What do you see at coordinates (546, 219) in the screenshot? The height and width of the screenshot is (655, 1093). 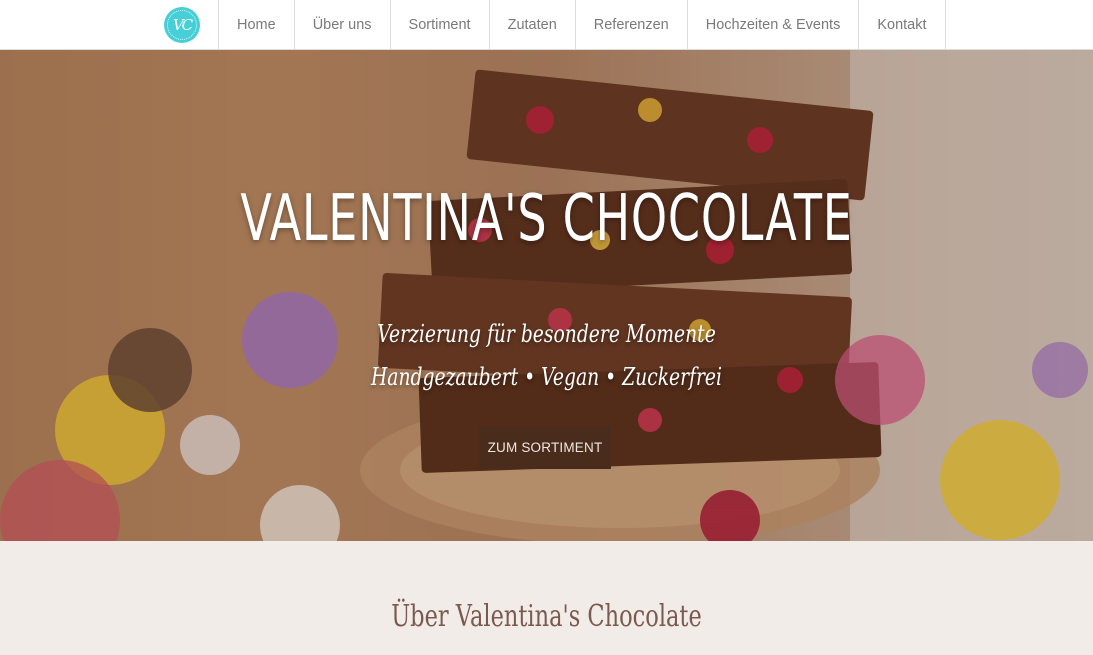 I see `hero-title: VALENTINA'S CHOCOLATE` at bounding box center [546, 219].